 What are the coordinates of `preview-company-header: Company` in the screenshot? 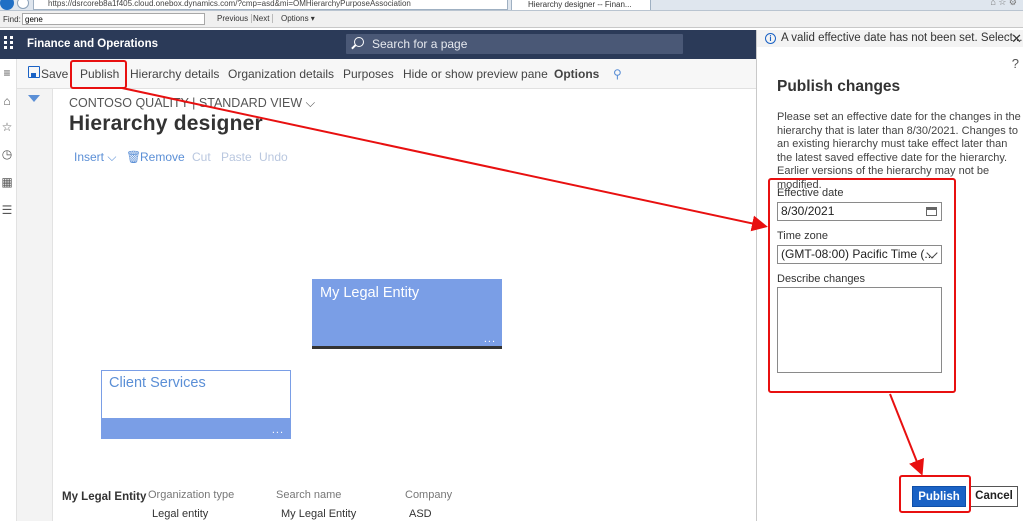 It's located at (429, 495).